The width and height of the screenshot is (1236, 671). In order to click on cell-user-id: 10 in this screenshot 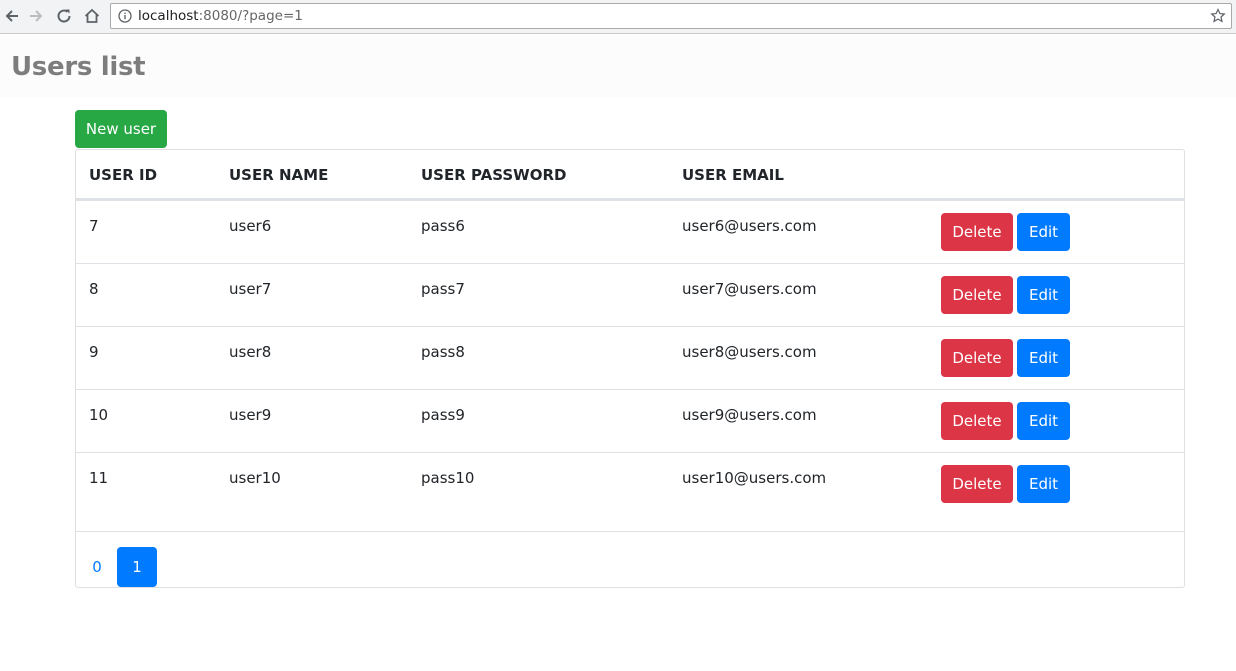, I will do `click(99, 415)`.